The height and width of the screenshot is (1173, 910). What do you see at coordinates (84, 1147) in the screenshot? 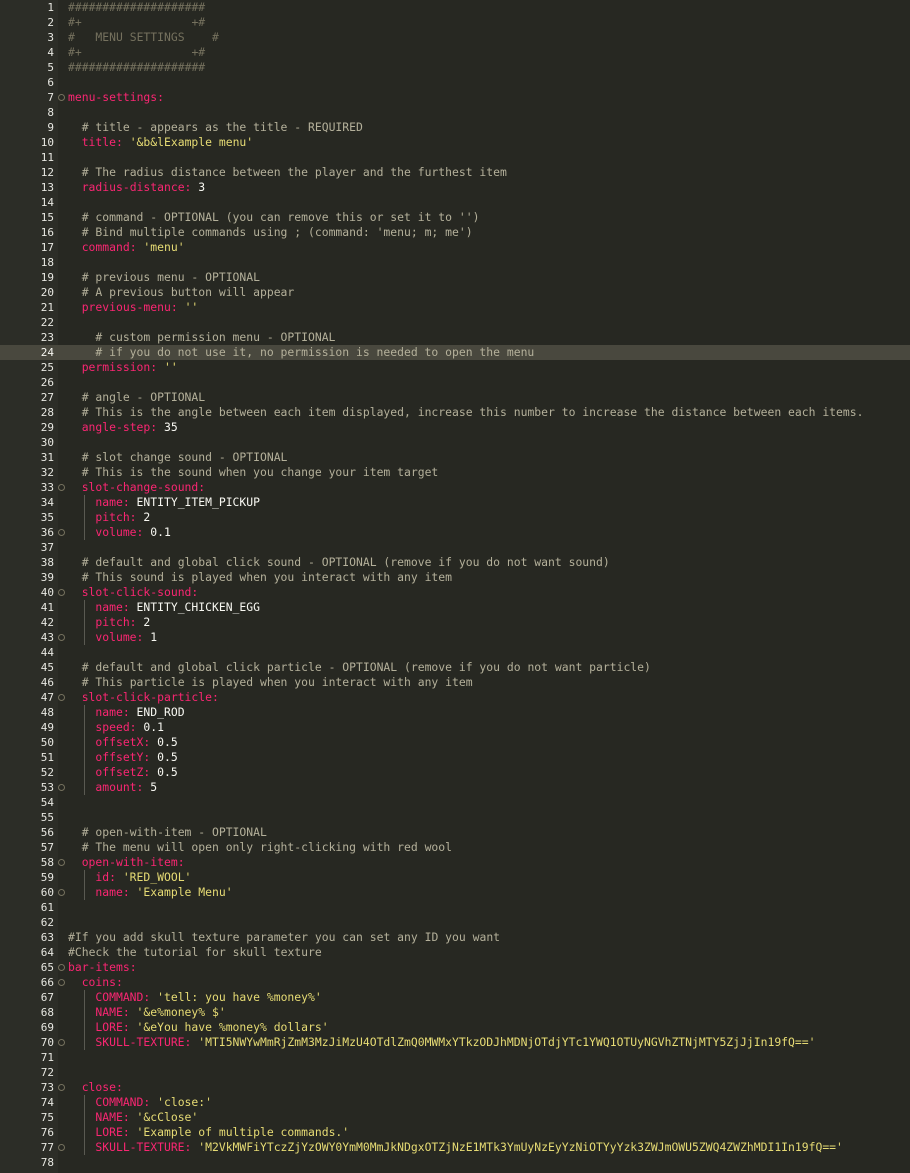
I see `indent-guide` at bounding box center [84, 1147].